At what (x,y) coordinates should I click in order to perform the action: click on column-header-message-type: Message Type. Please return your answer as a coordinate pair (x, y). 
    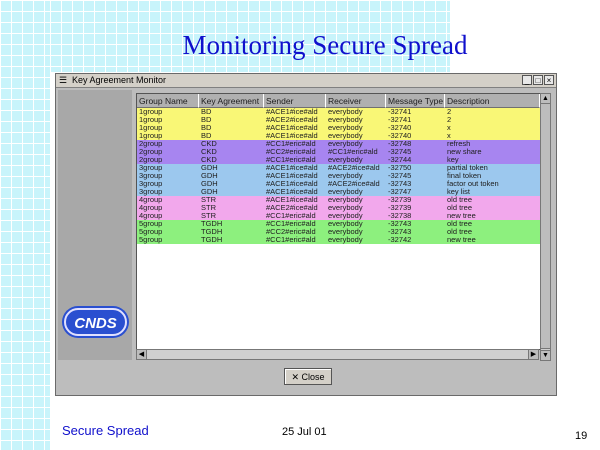
    Looking at the image, I should click on (415, 101).